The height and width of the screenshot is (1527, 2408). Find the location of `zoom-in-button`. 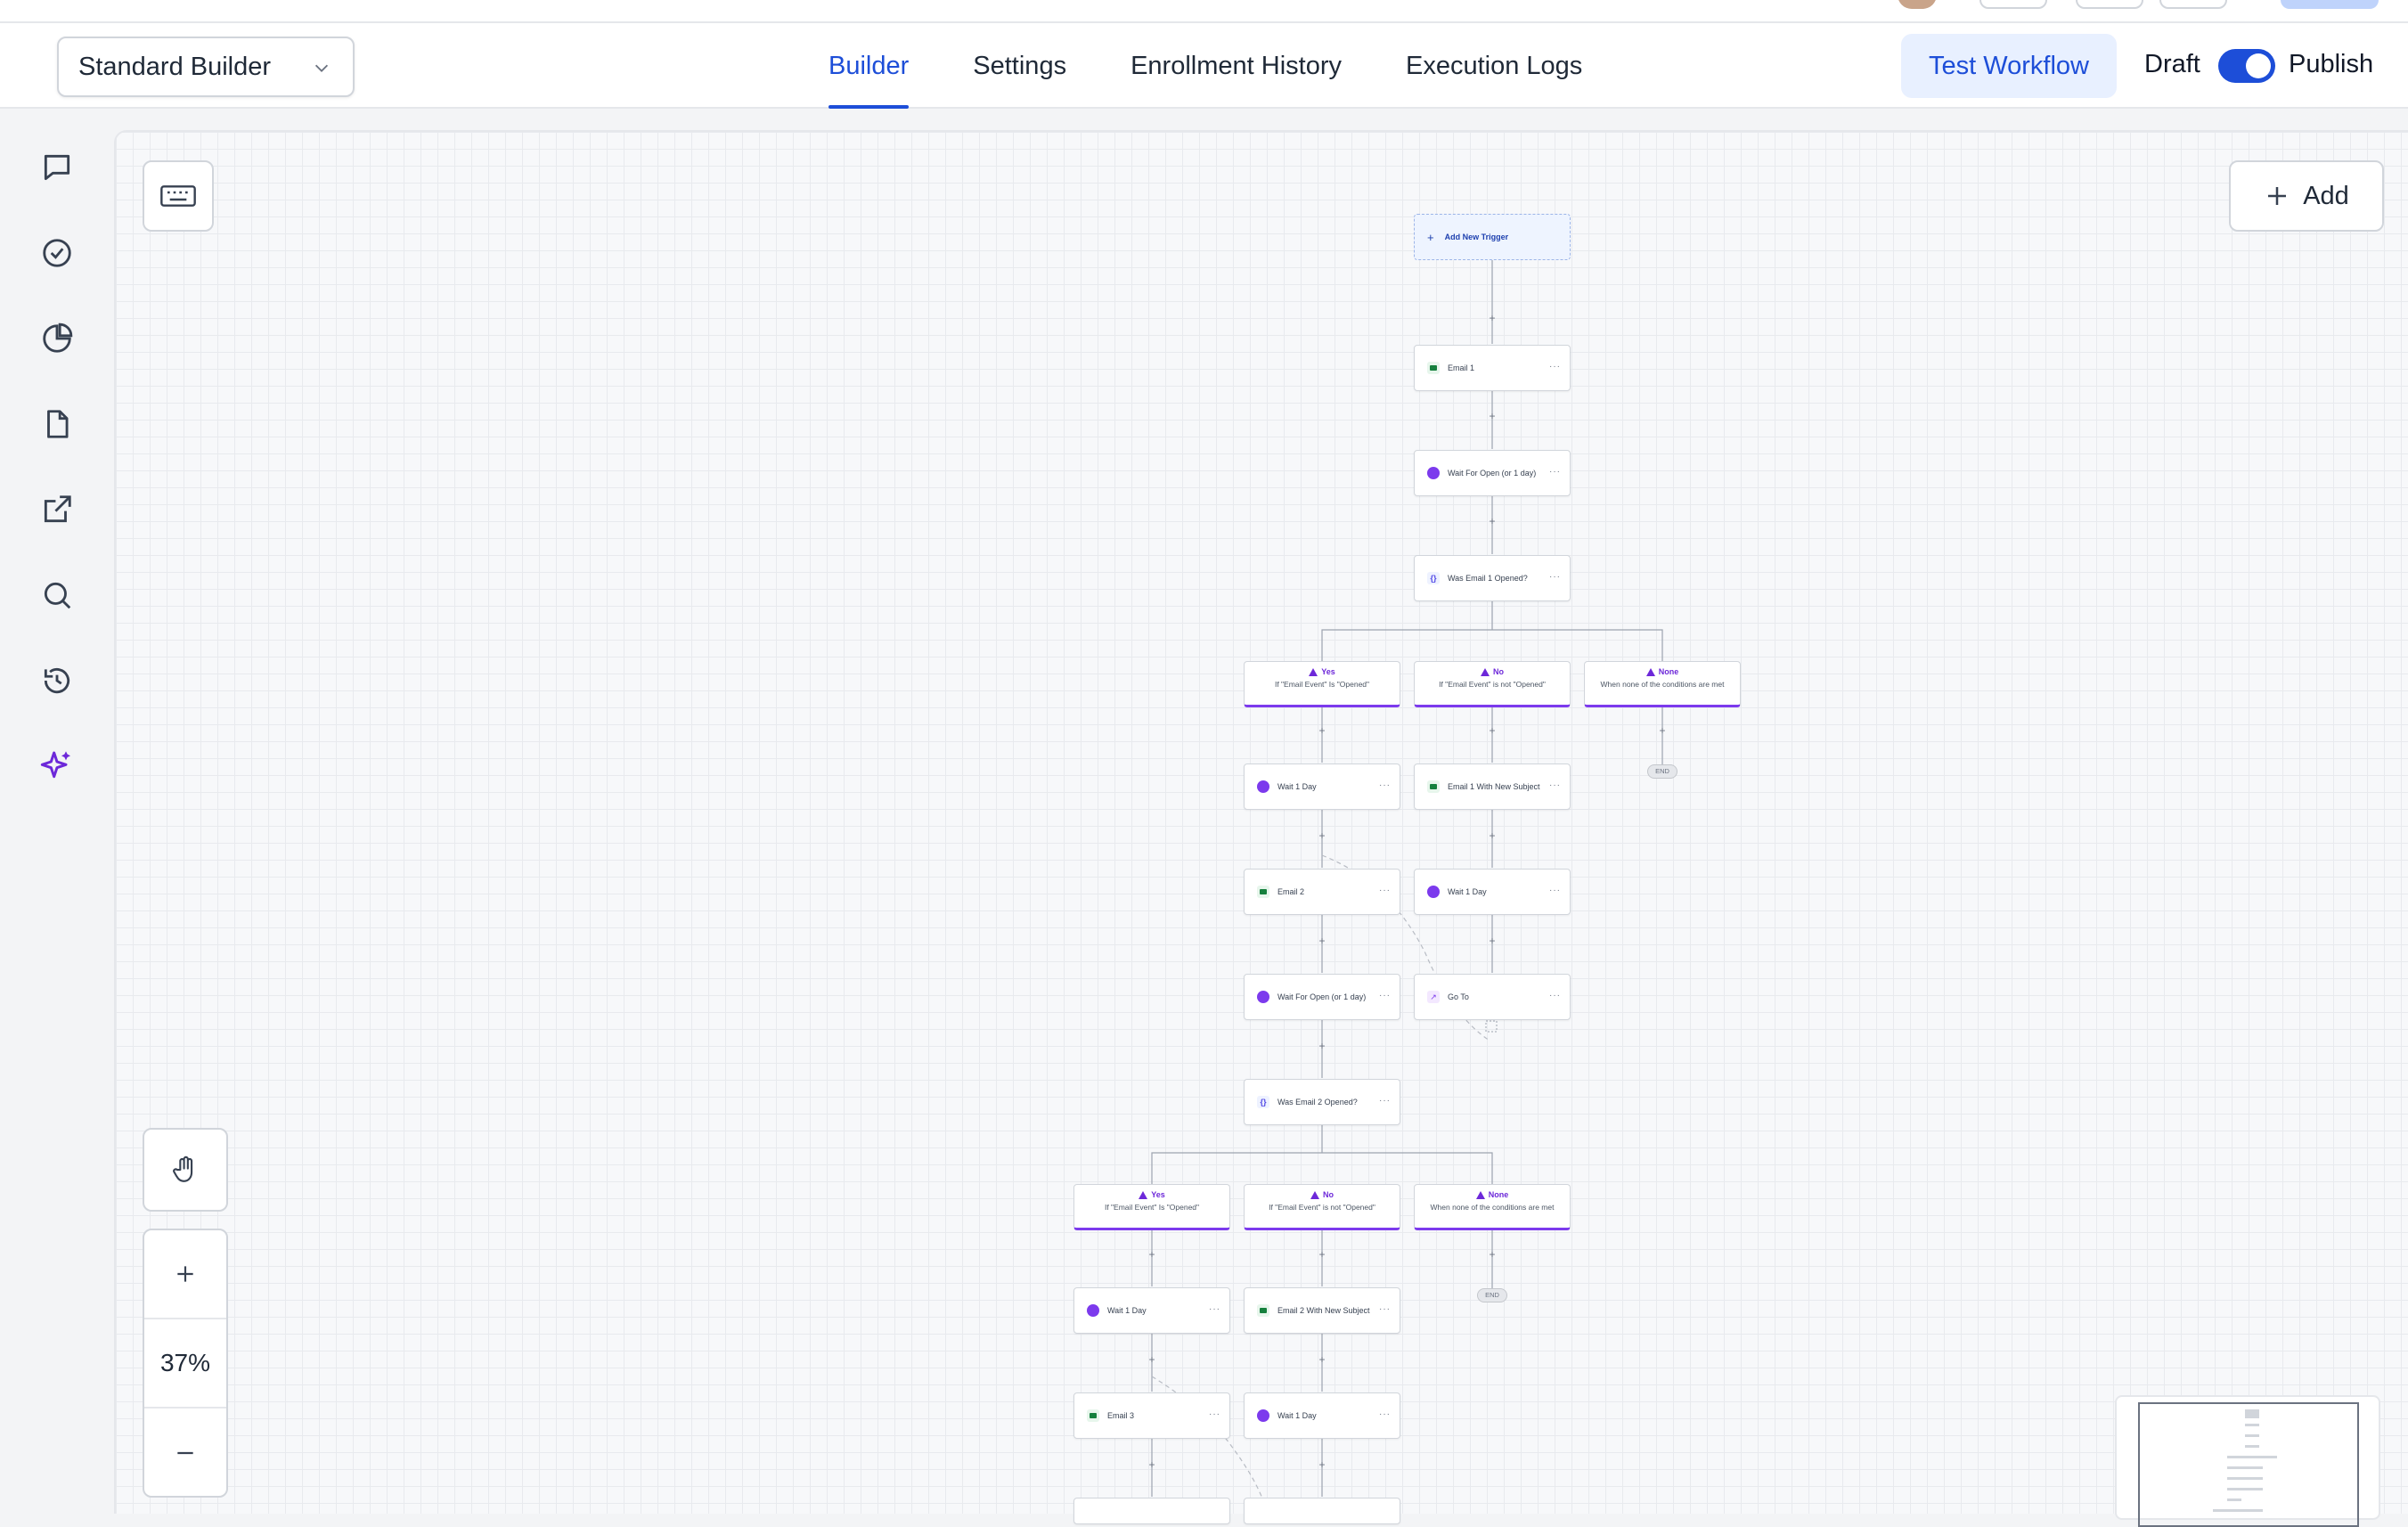

zoom-in-button is located at coordinates (185, 1275).